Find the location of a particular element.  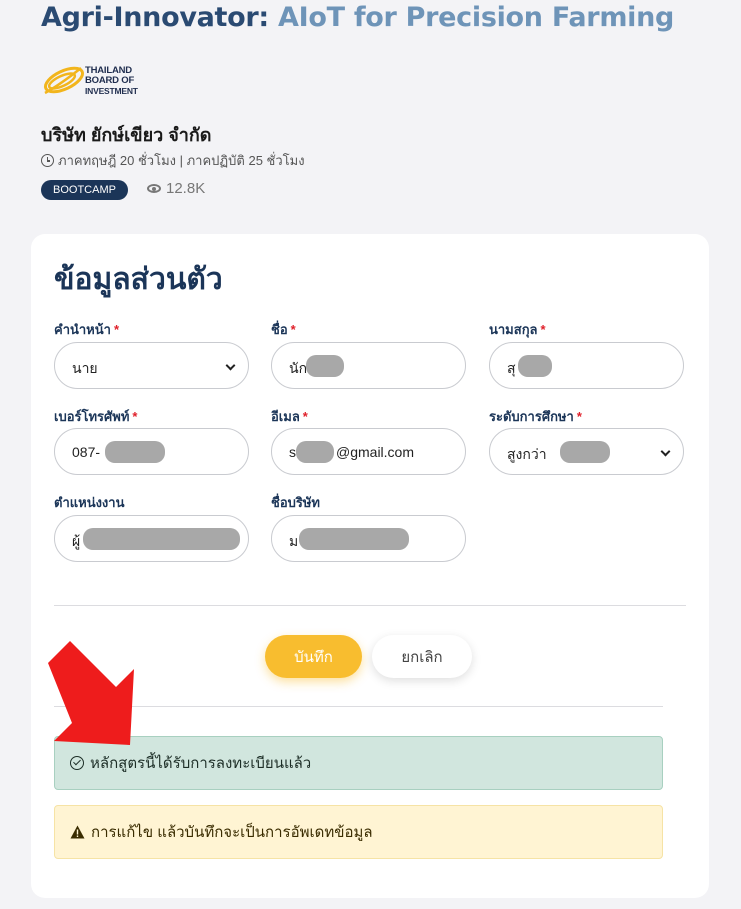

first-name-input: นัก is located at coordinates (368, 365).